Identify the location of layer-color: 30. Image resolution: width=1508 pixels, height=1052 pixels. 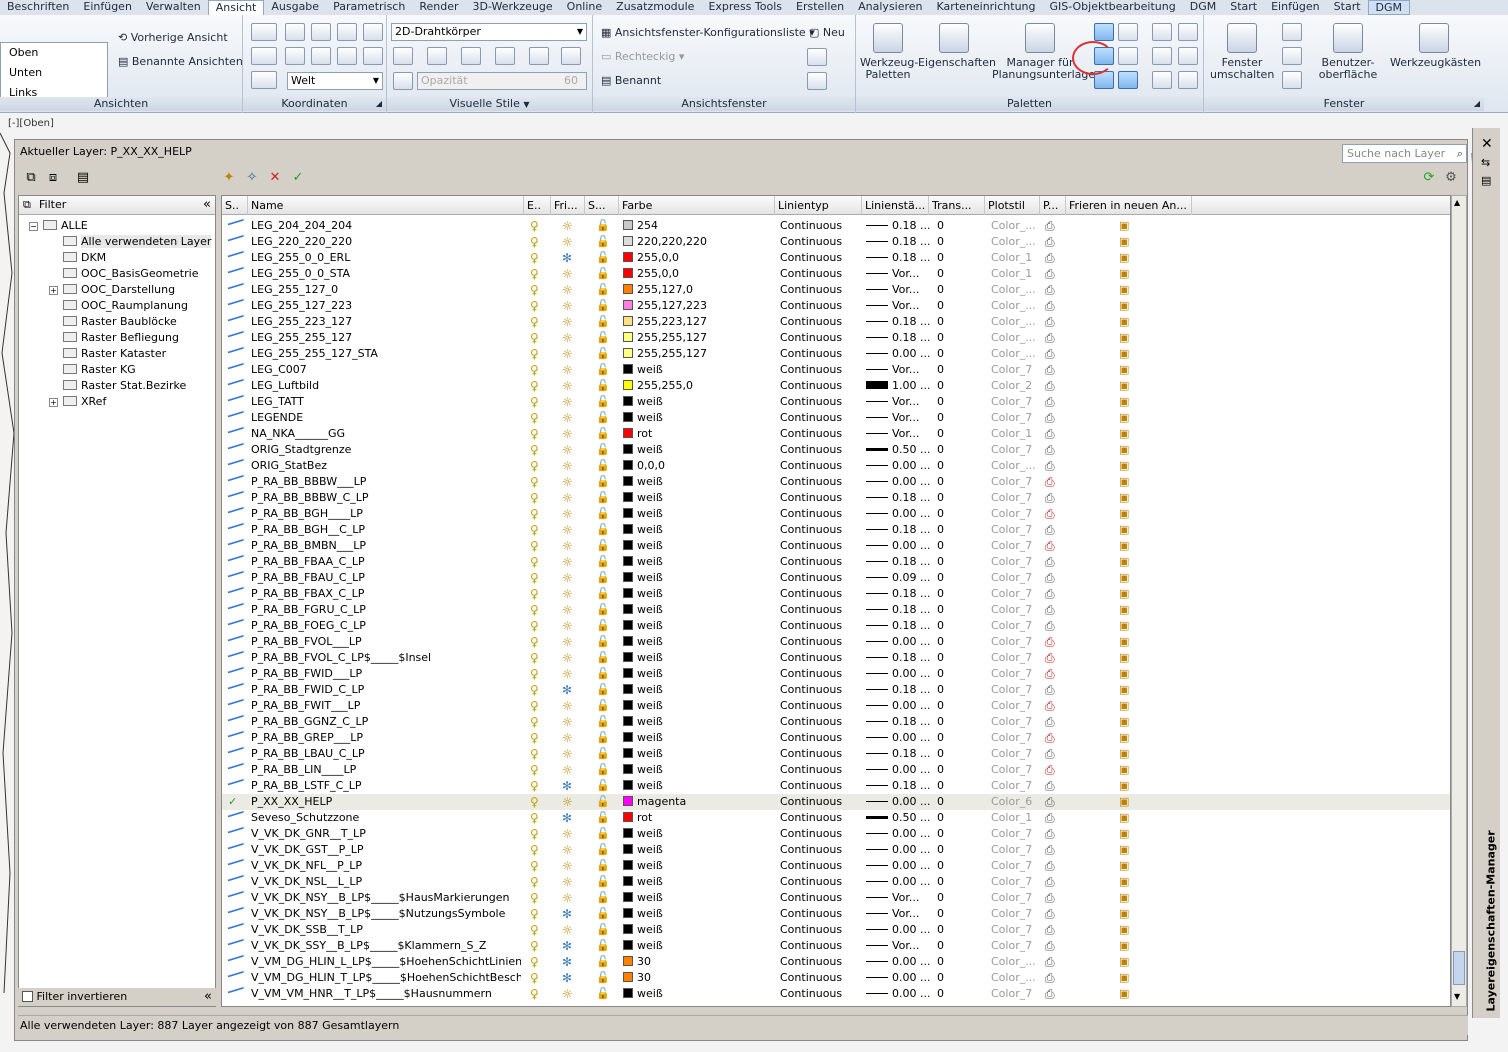
(698, 978).